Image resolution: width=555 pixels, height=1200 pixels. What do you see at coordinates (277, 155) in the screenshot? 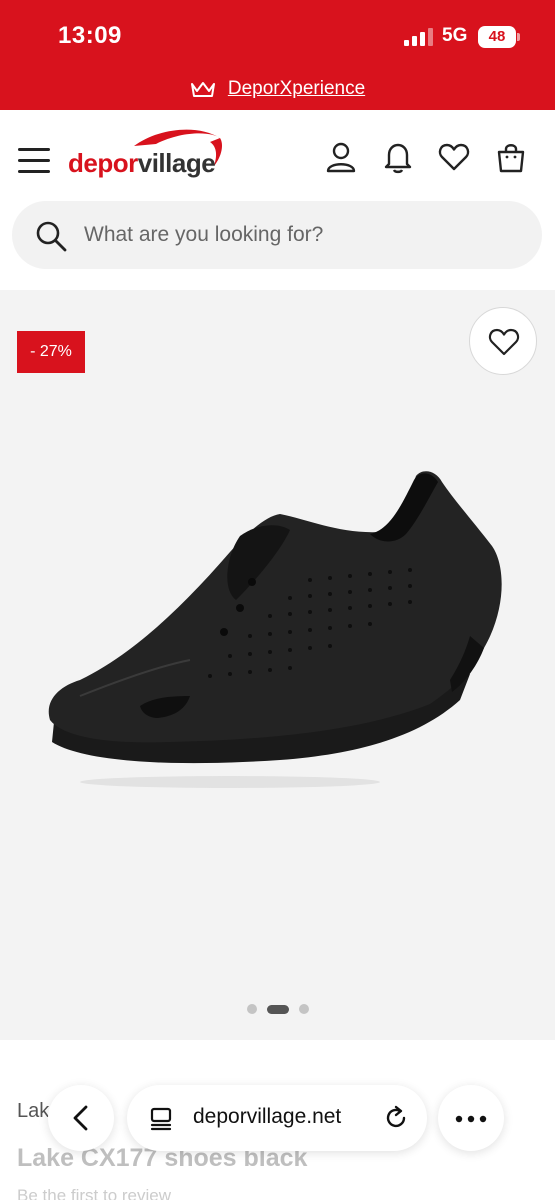
I see `site-header: deporvillage` at bounding box center [277, 155].